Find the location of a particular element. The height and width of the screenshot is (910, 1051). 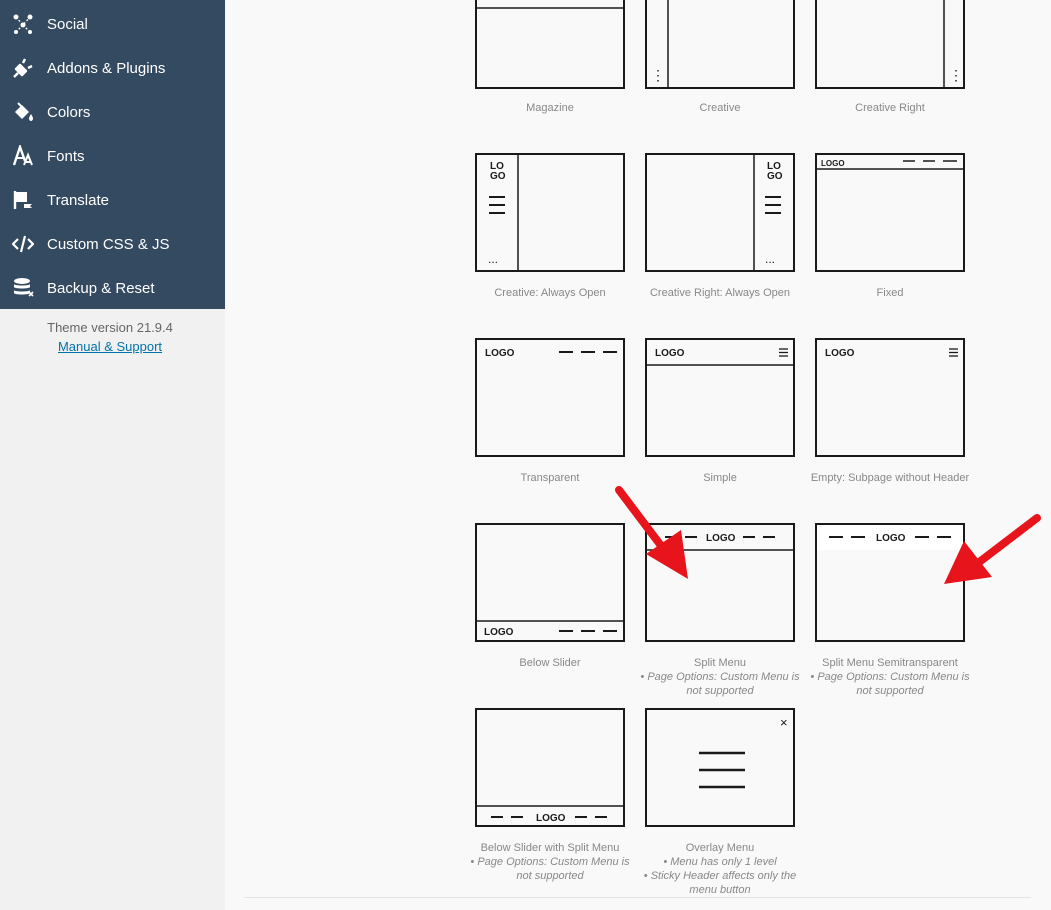

paint-bucket-icon is located at coordinates (23, 112).